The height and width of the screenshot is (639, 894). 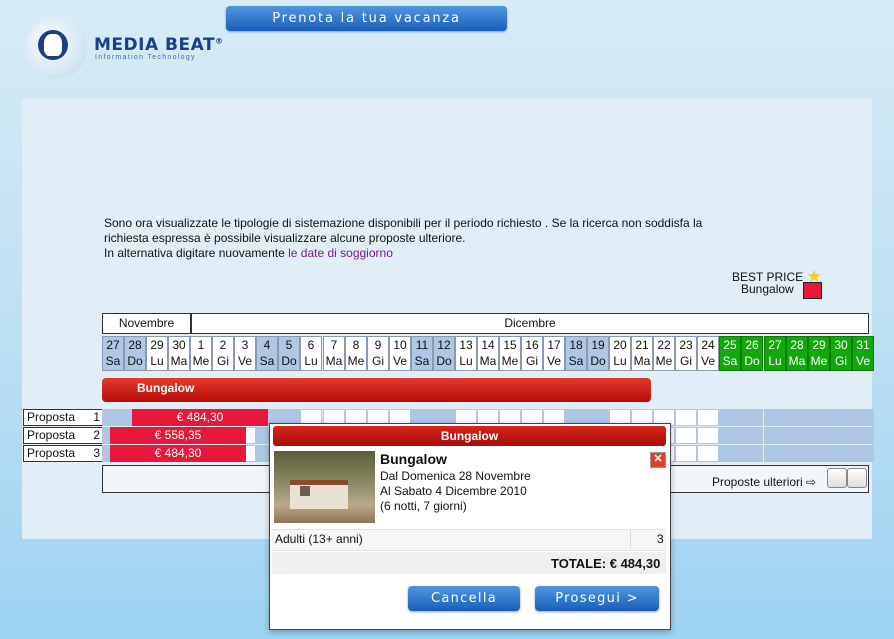 I want to click on calendar-day: 29 Lu, so click(x=157, y=353).